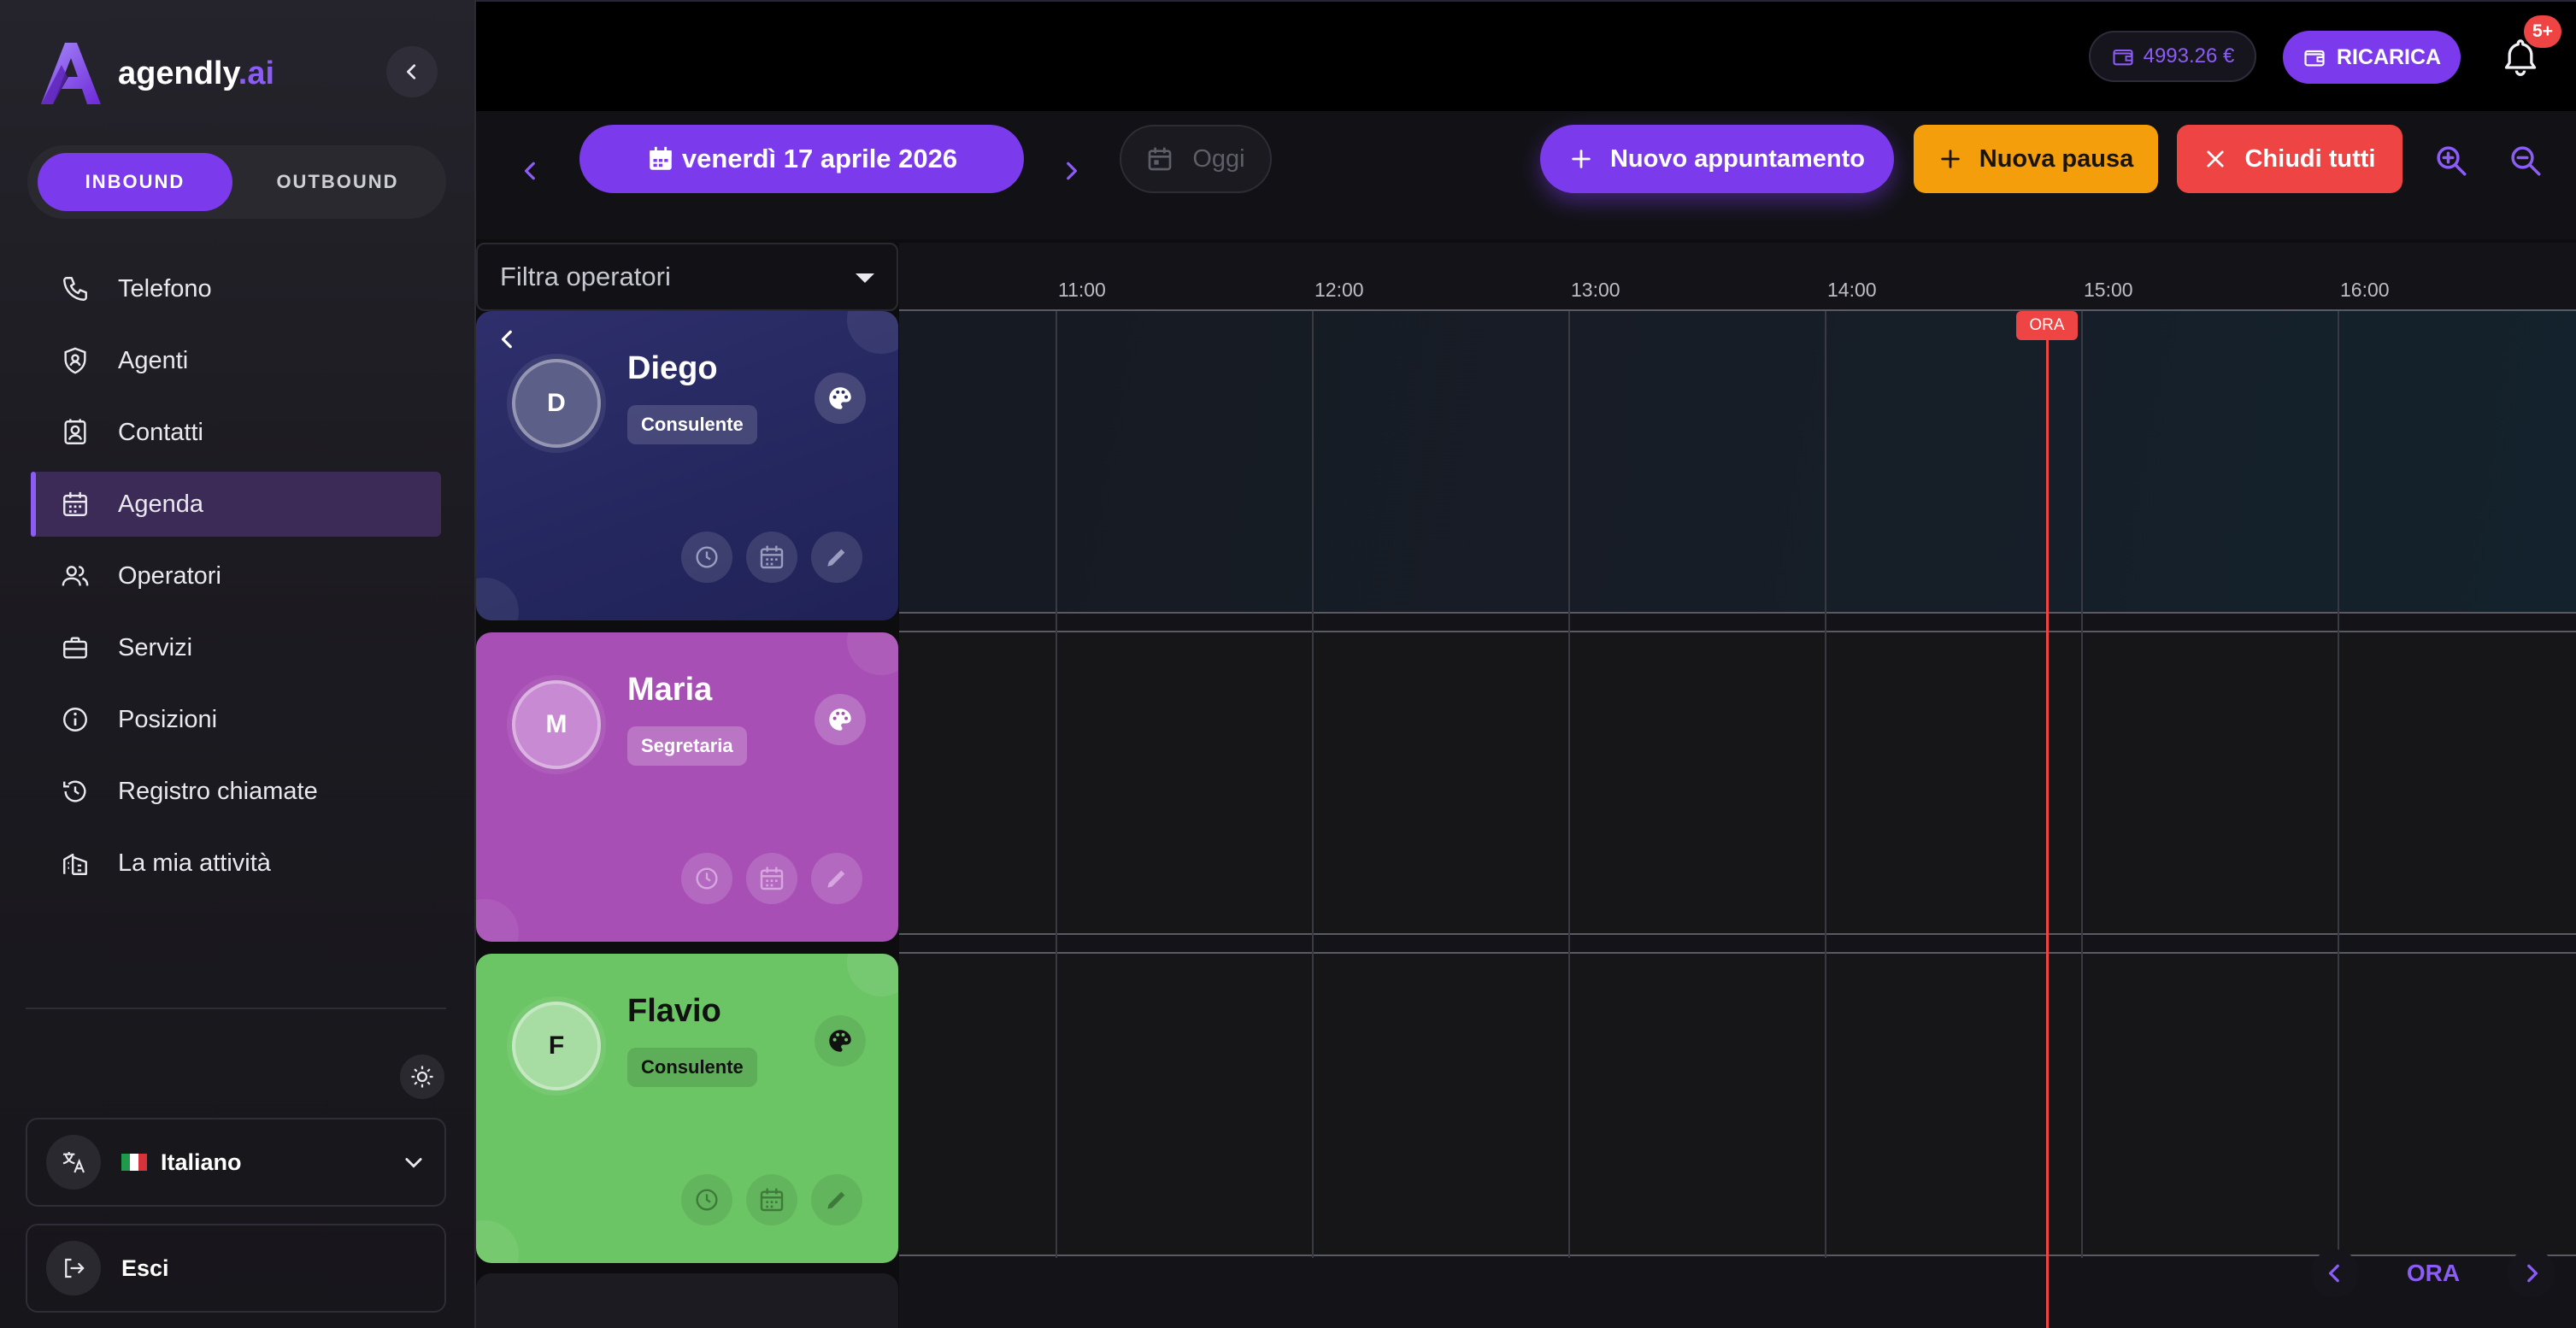 This screenshot has width=2576, height=1328. Describe the element at coordinates (196, 73) in the screenshot. I see `brand-name: agendly.ai` at that location.